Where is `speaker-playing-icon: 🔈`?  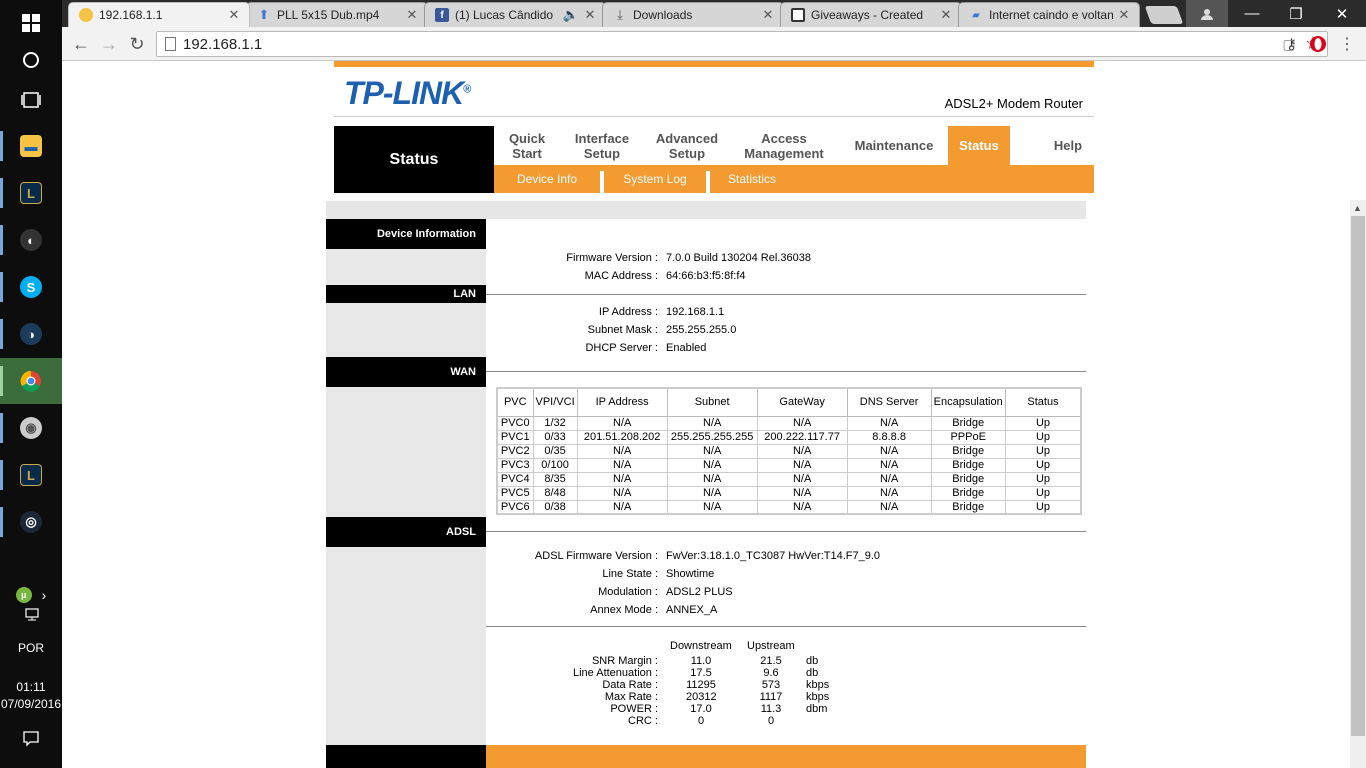
speaker-playing-icon: 🔈 is located at coordinates (571, 15).